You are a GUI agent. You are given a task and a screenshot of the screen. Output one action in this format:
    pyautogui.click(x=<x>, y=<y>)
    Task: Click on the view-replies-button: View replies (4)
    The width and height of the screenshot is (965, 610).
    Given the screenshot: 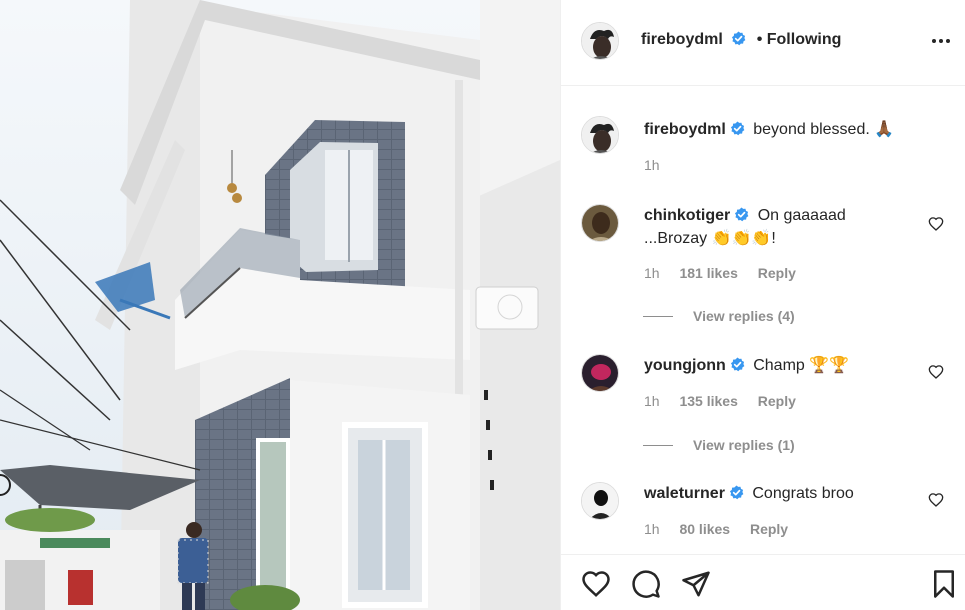 What is the action you would take?
    pyautogui.click(x=719, y=316)
    